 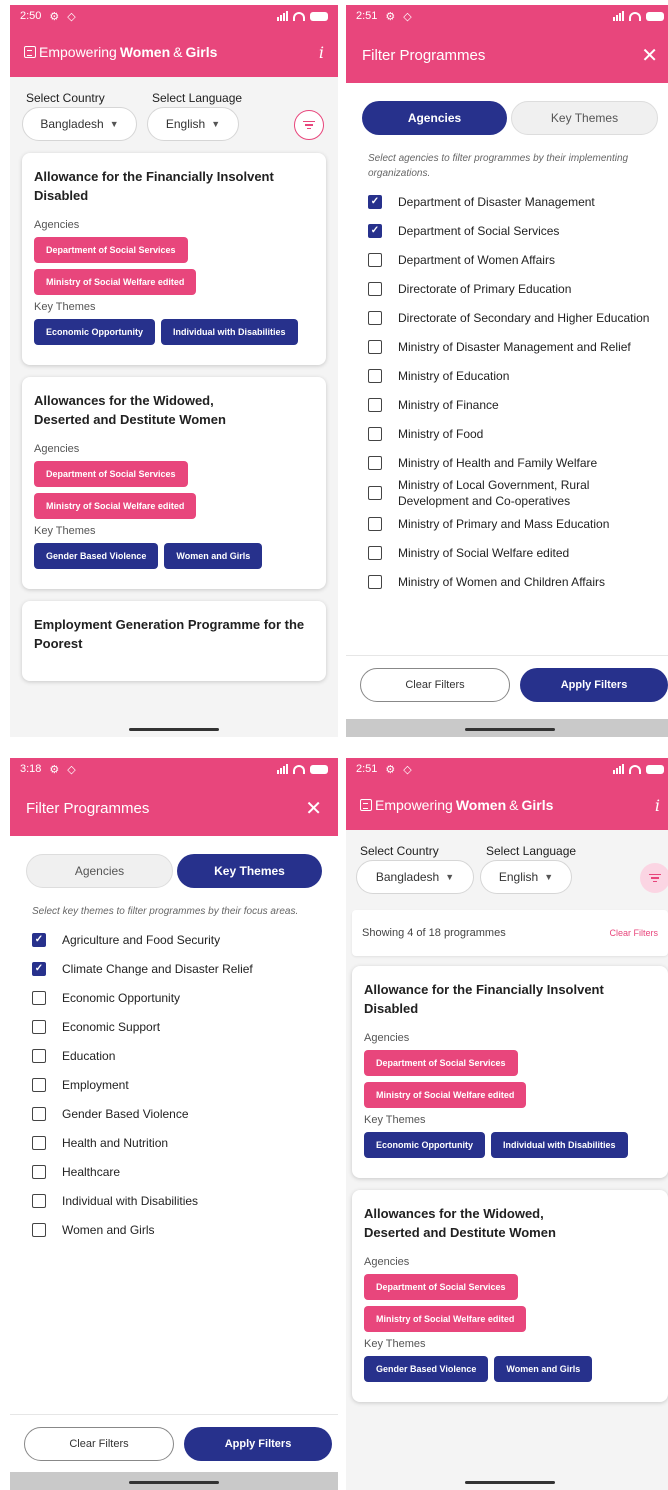 I want to click on filter-option: ✓ Department of Disaster Management, so click(x=507, y=201).